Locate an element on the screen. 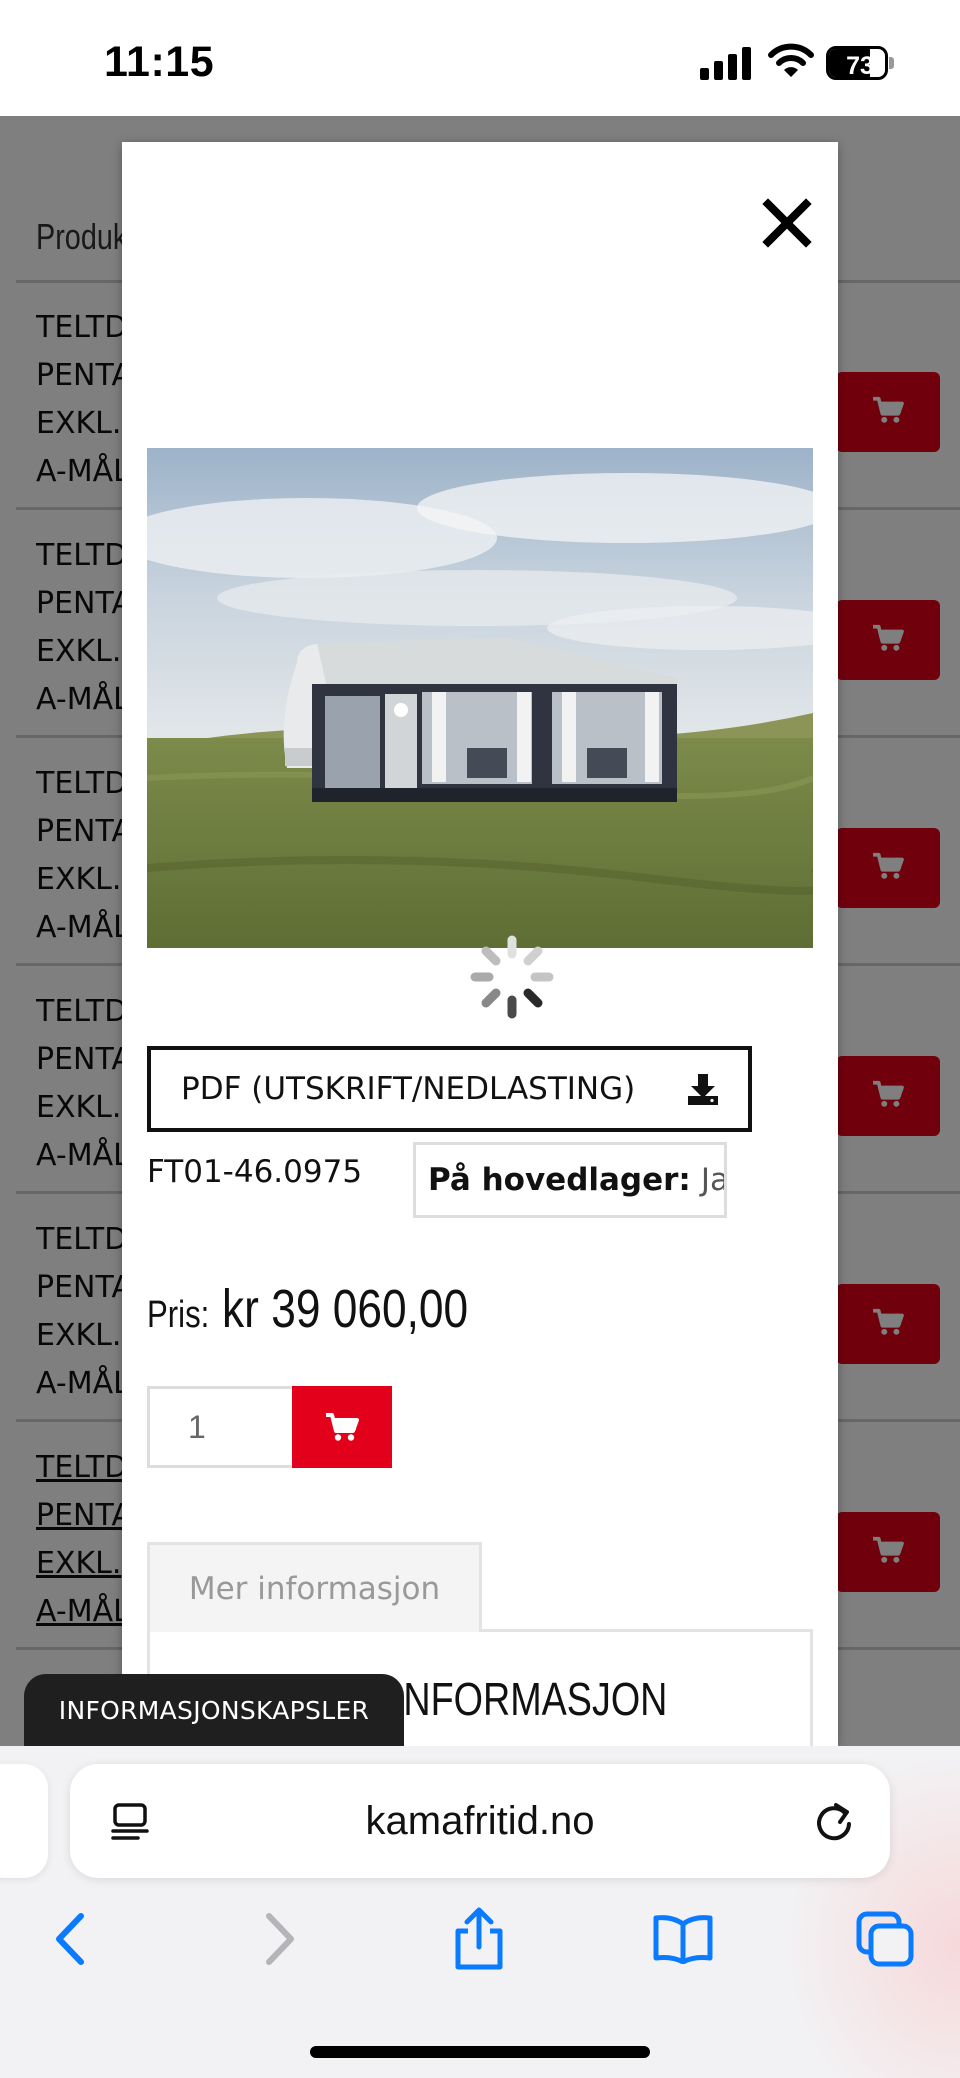 The height and width of the screenshot is (2078, 960). address-bar: kamafritid.no is located at coordinates (480, 1821).